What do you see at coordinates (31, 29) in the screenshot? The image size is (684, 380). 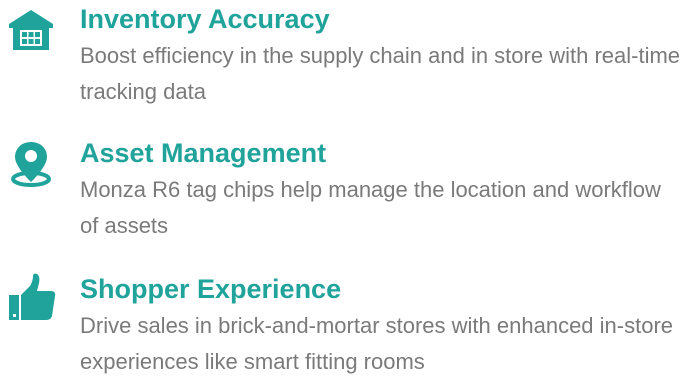 I see `warehouse-icon` at bounding box center [31, 29].